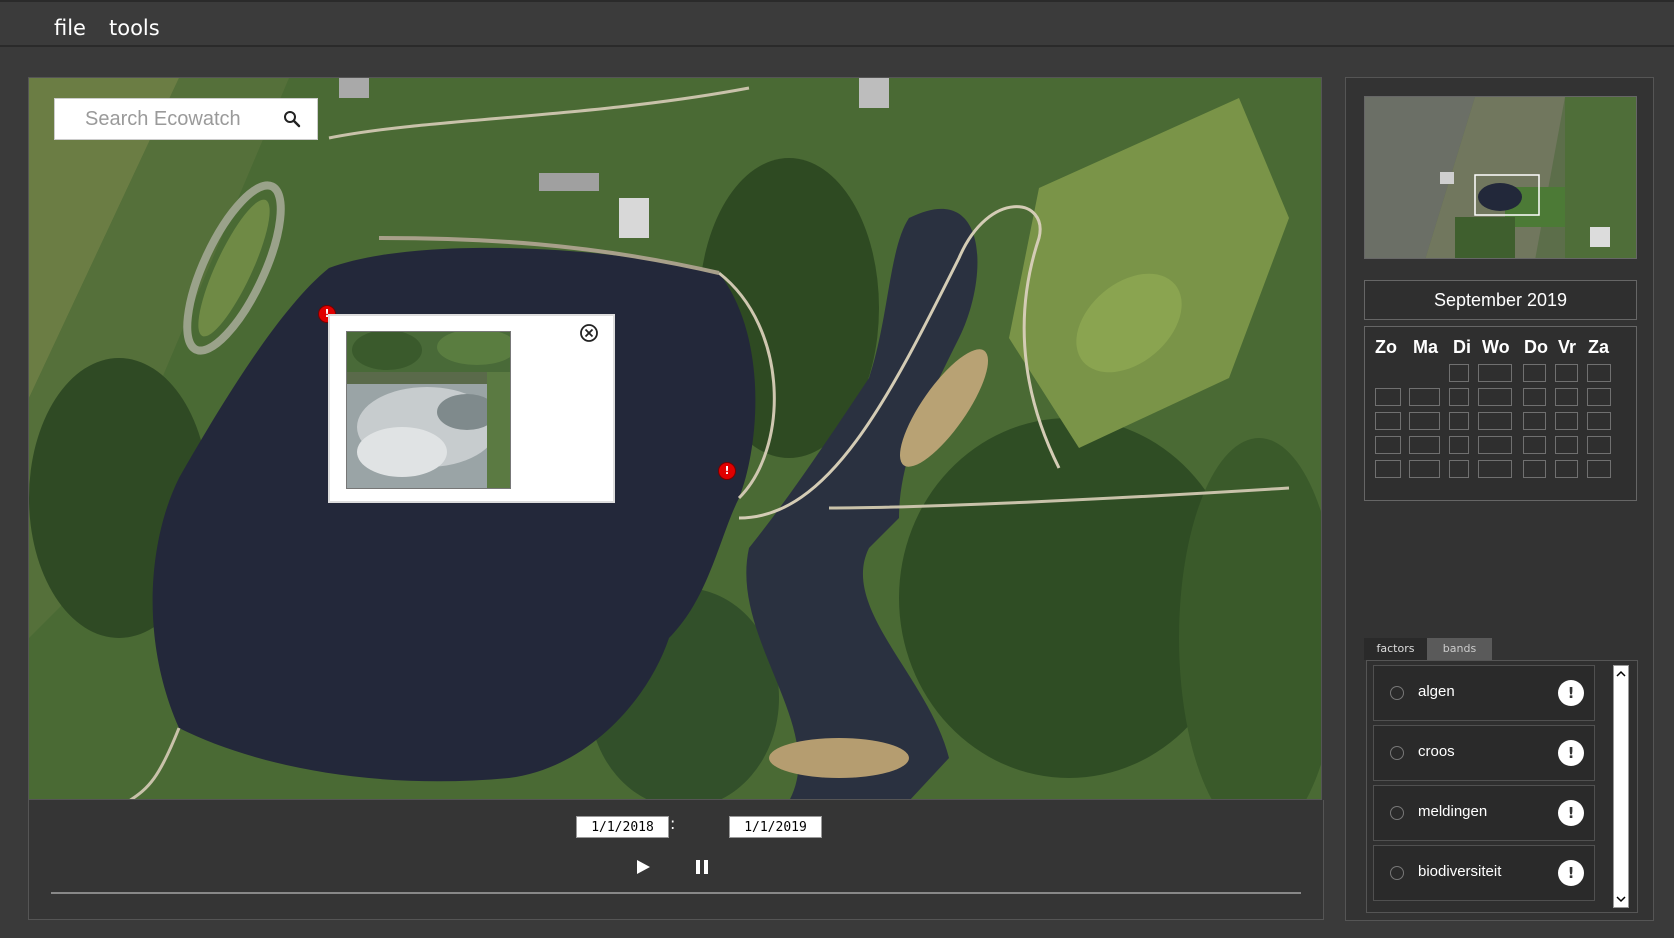 The height and width of the screenshot is (938, 1674). I want to click on marker-popup, so click(471, 408).